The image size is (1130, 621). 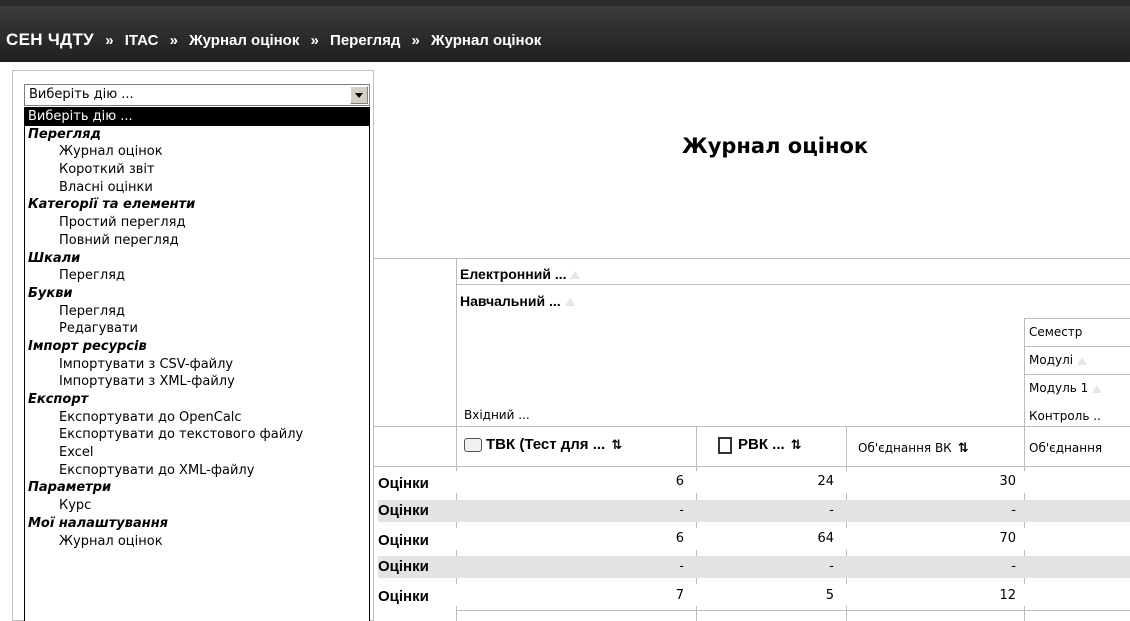 I want to click on dropdown-option: Експортувати до текстового файлу, so click(x=197, y=435).